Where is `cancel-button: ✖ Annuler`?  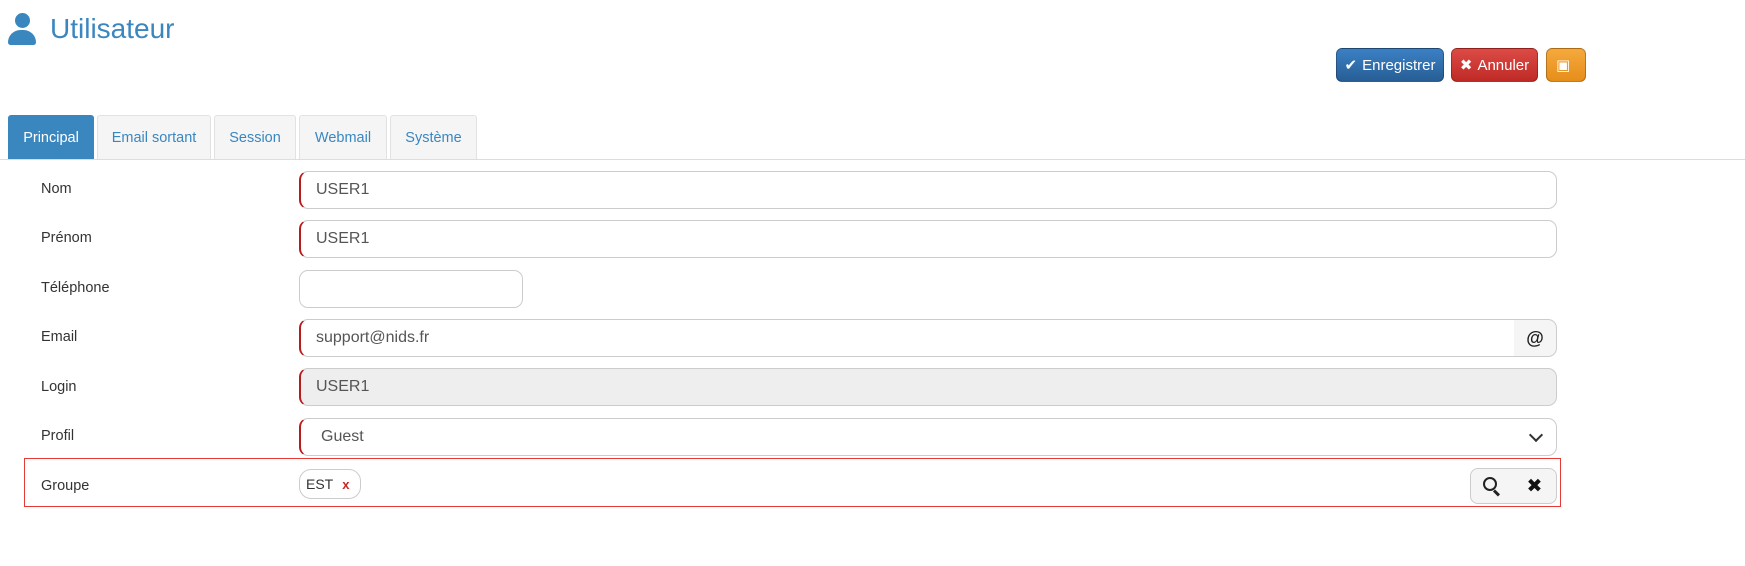
cancel-button: ✖ Annuler is located at coordinates (1494, 65).